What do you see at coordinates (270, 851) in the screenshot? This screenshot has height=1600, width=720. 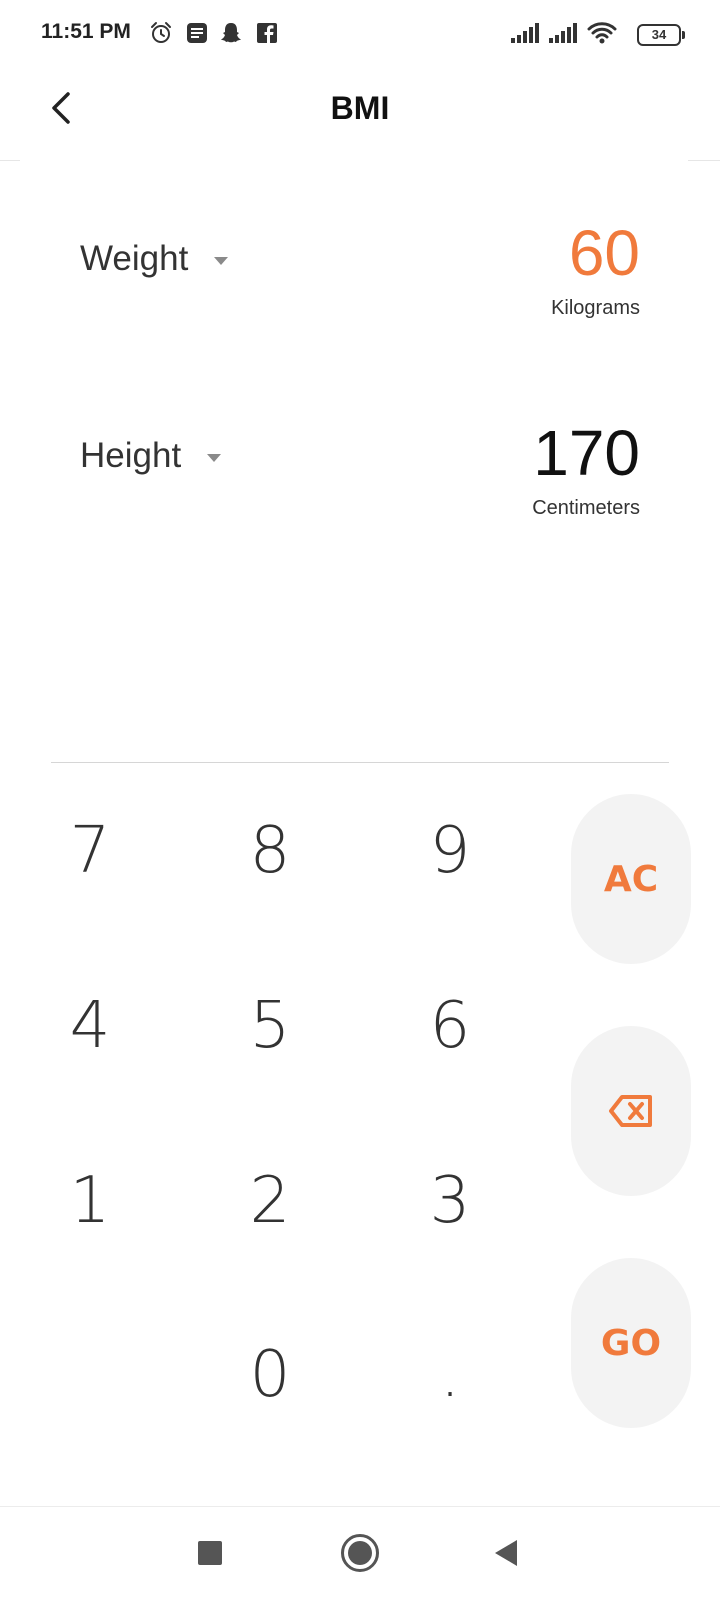 I see `key-8: 8` at bounding box center [270, 851].